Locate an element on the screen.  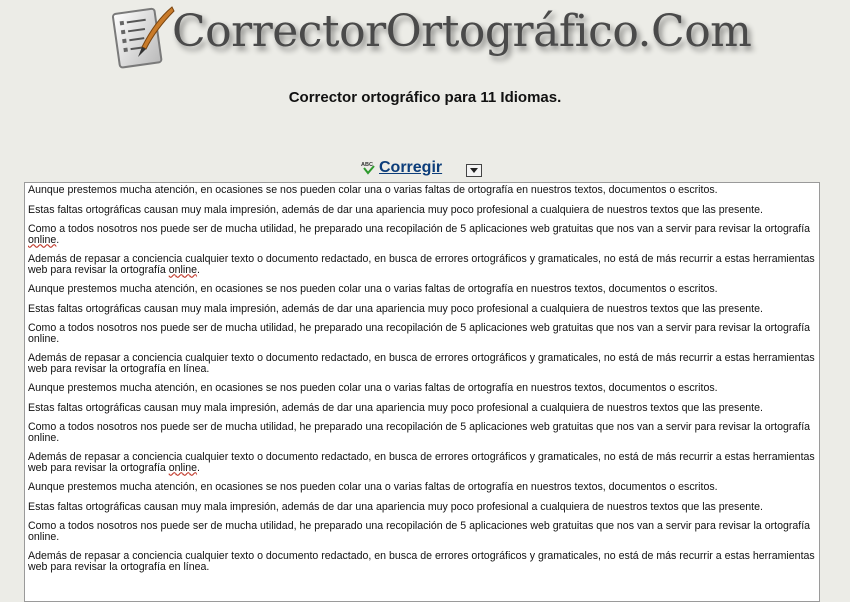
site-header: CorrectorOrtográfico.Com is located at coordinates (425, 37).